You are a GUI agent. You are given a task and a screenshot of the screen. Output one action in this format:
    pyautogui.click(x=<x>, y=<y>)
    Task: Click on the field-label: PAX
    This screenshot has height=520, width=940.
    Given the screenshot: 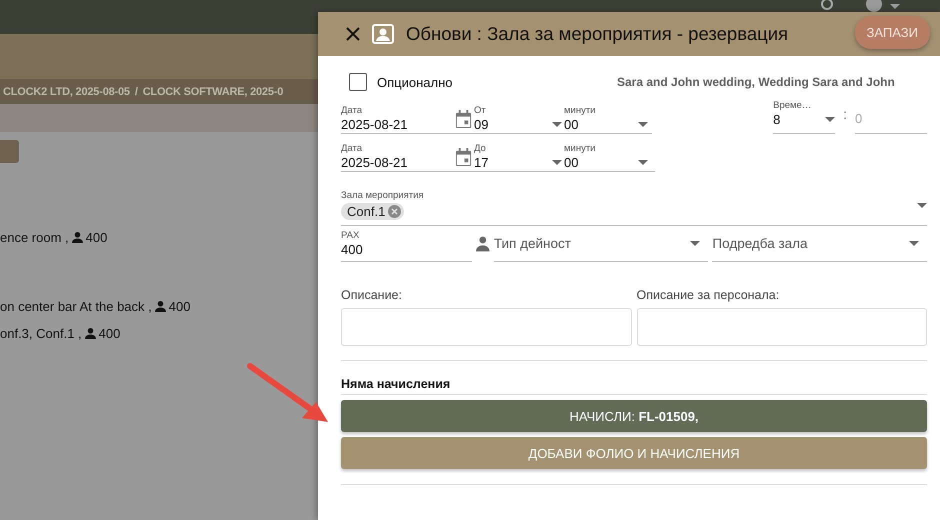 What is the action you would take?
    pyautogui.click(x=350, y=235)
    